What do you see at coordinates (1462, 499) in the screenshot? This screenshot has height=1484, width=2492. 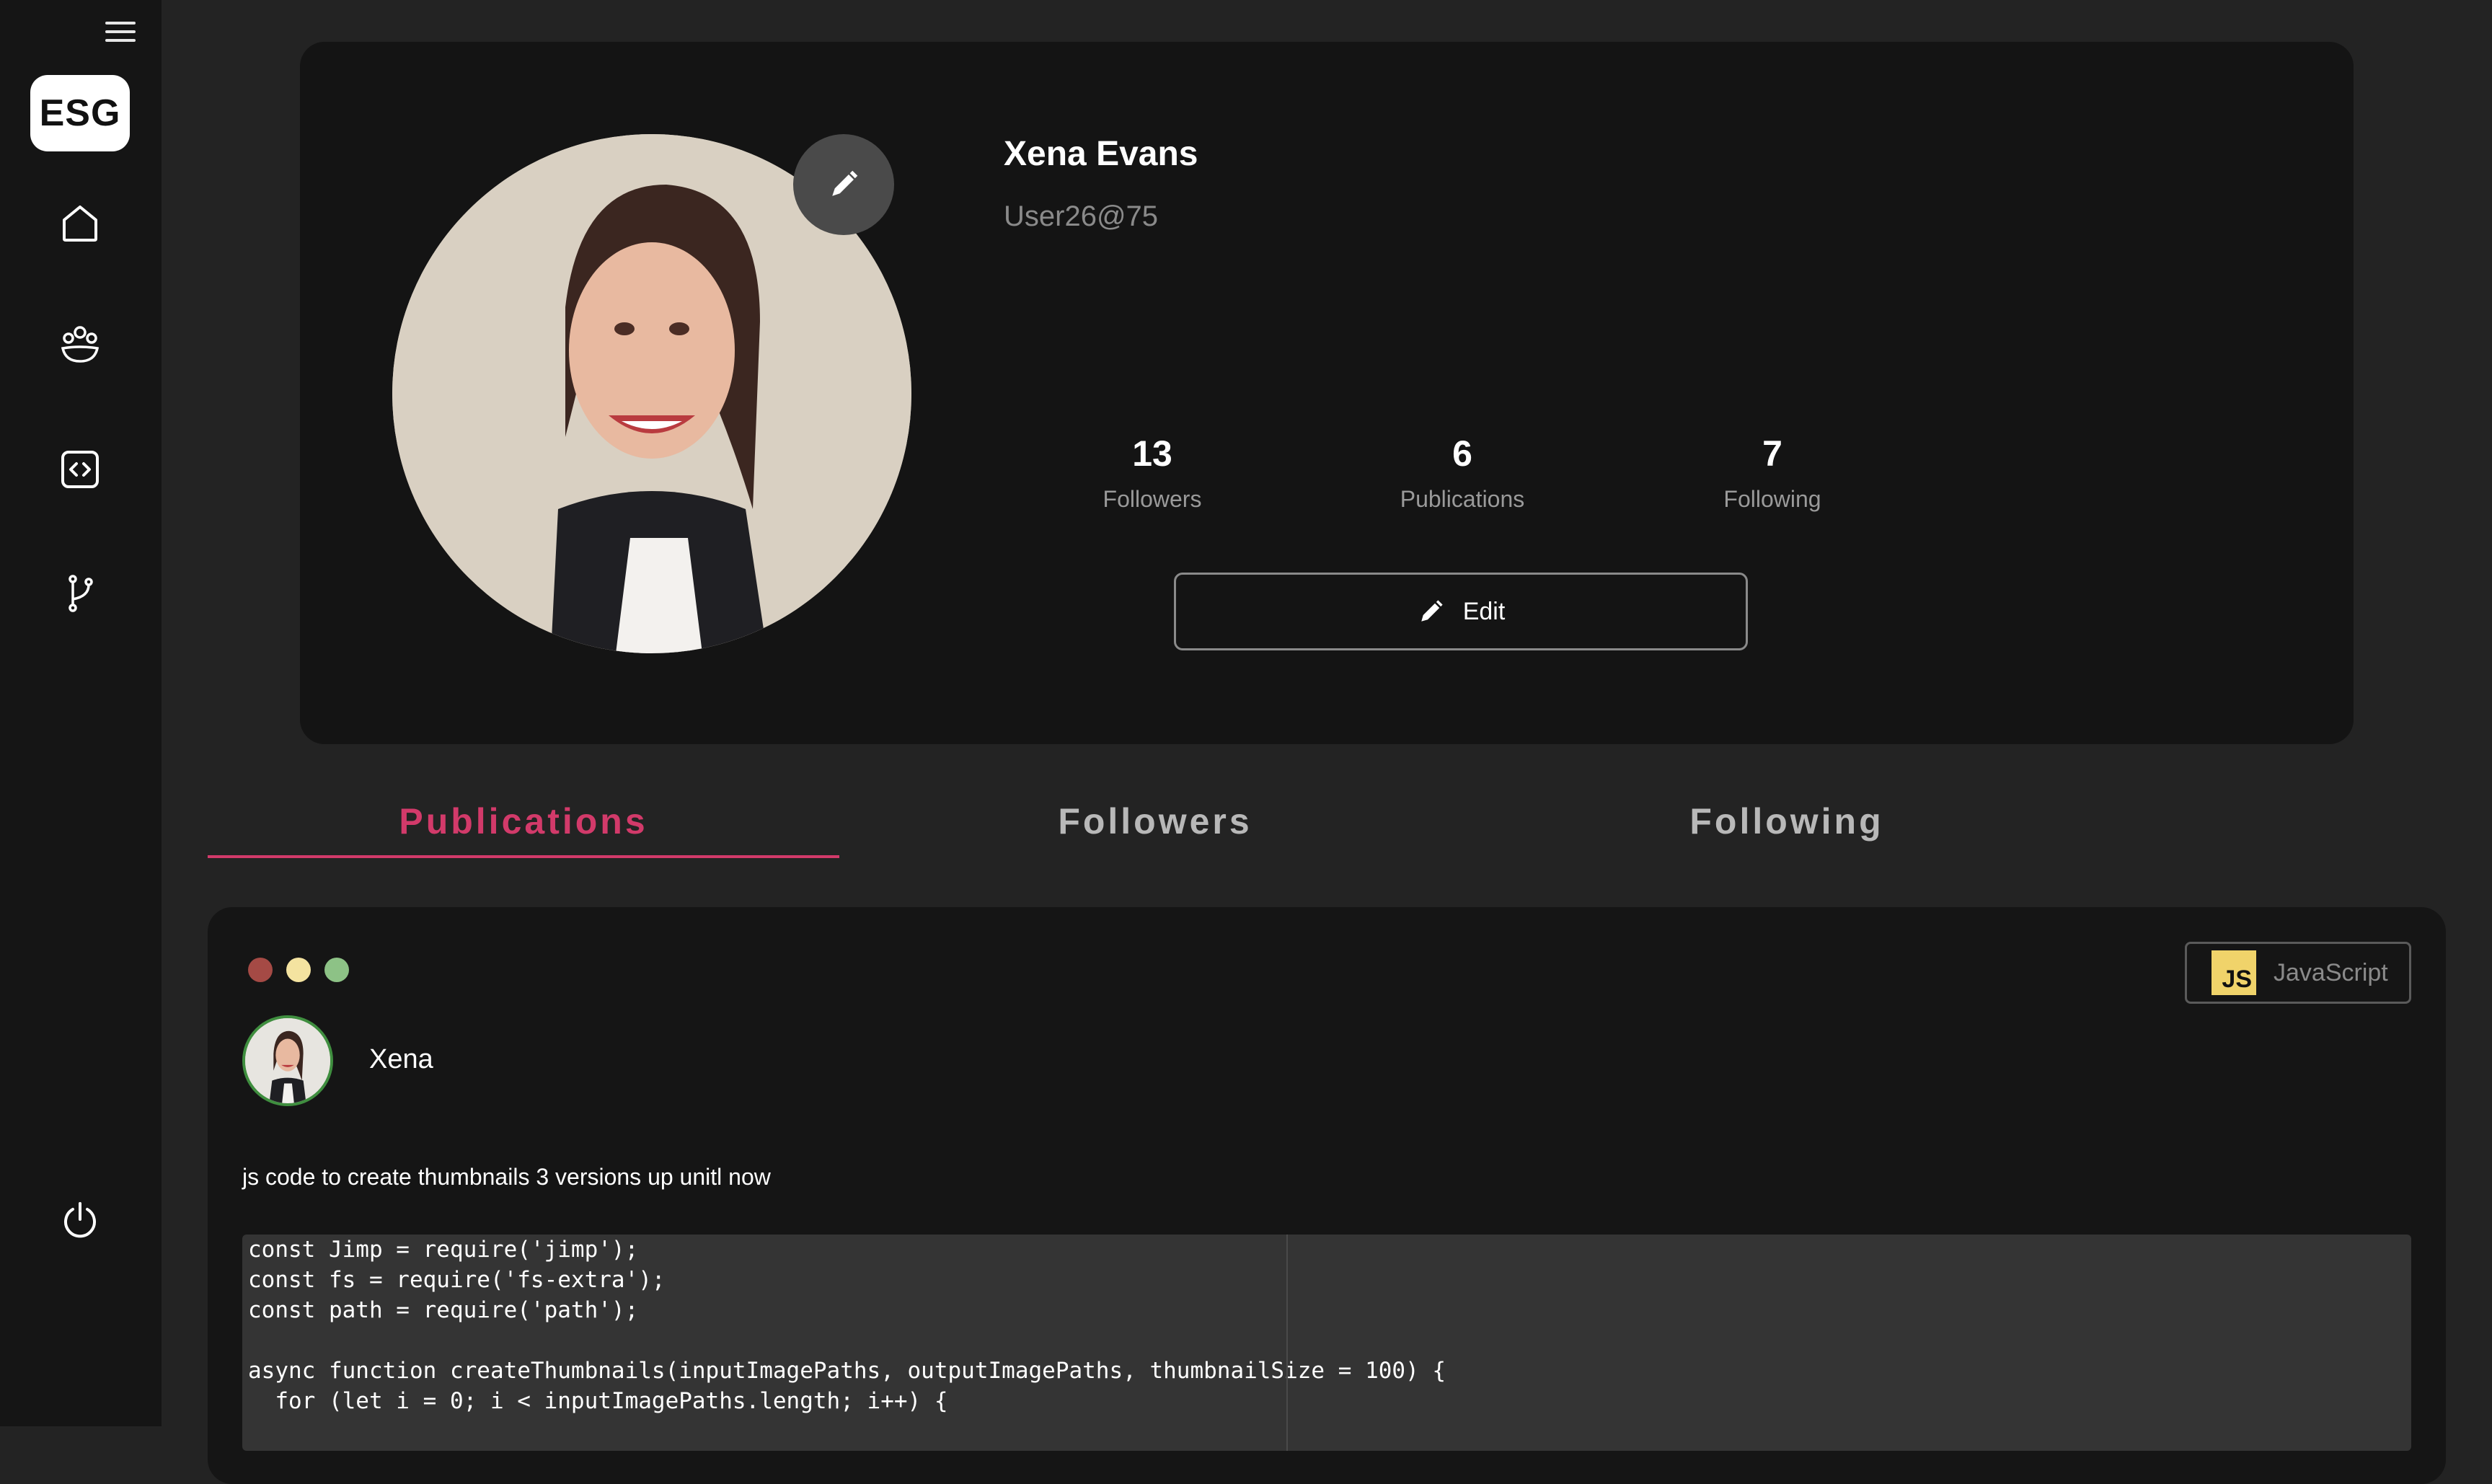 I see `stat-label: Publications` at bounding box center [1462, 499].